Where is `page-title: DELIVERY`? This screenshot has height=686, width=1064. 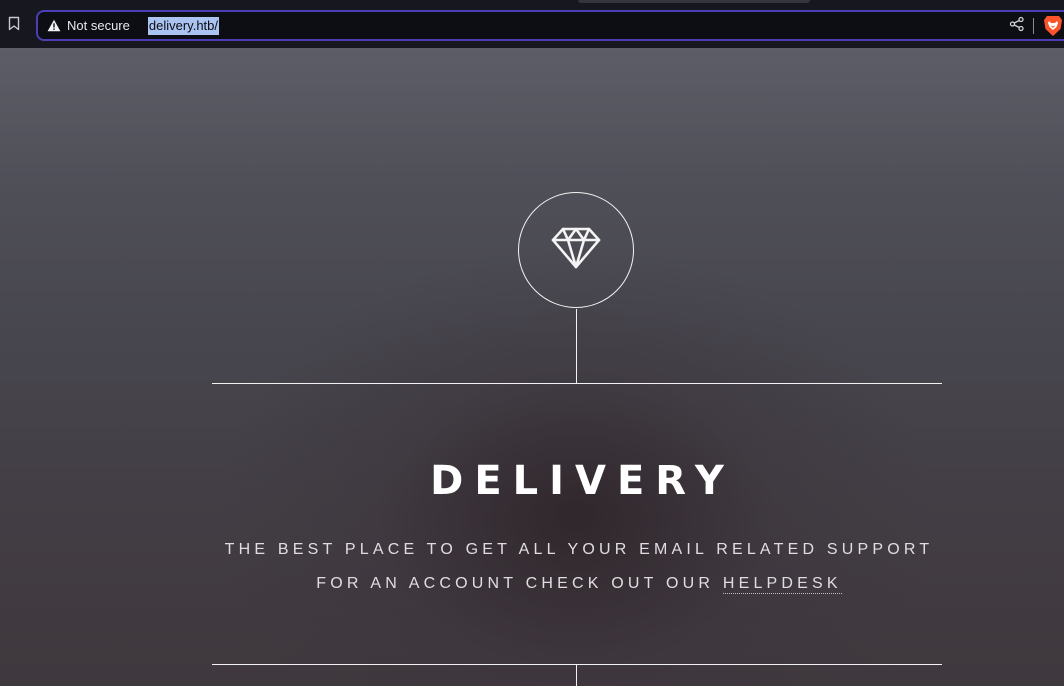 page-title: DELIVERY is located at coordinates (582, 481).